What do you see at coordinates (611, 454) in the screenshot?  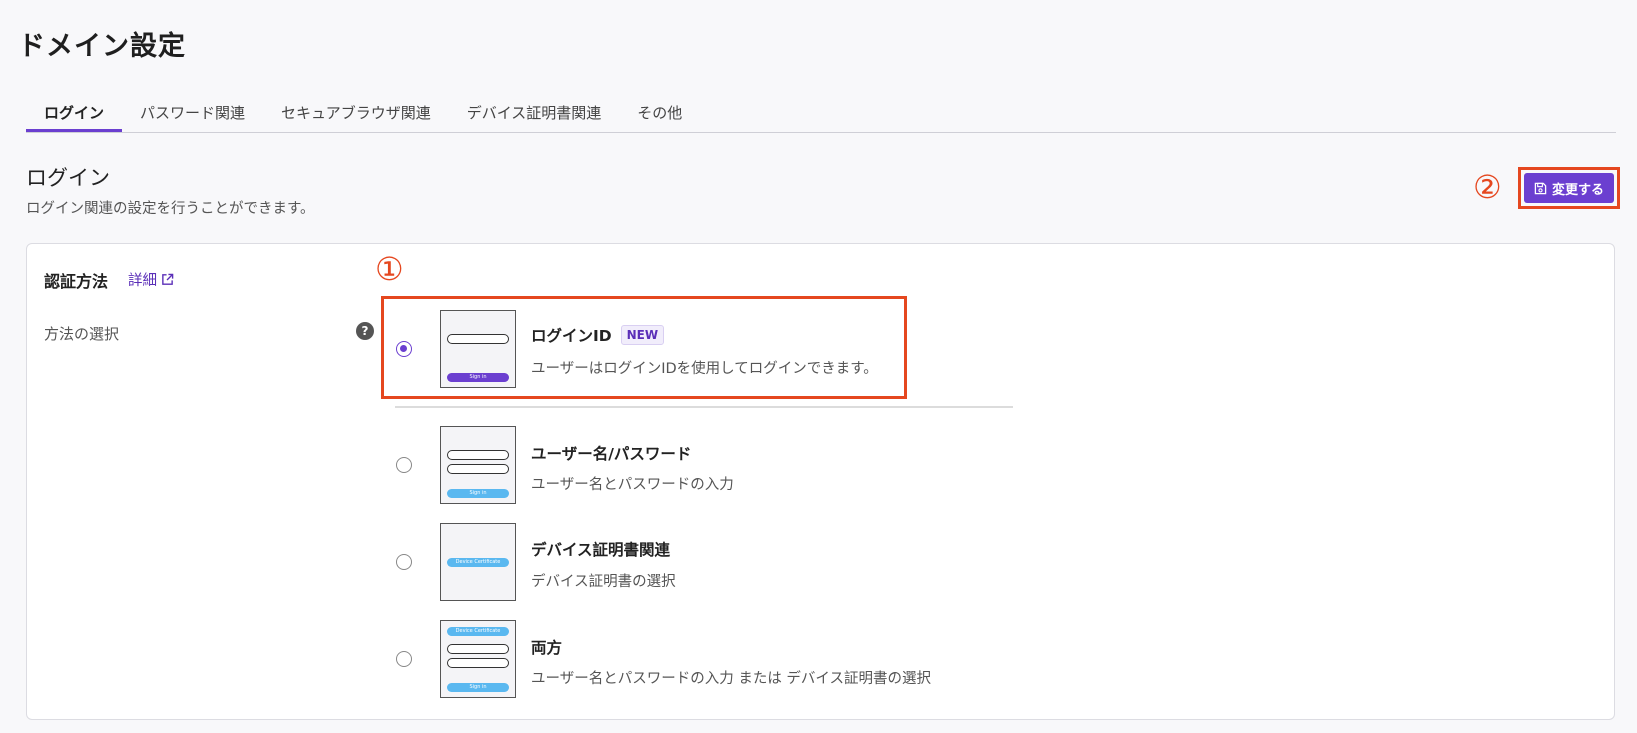 I see `option-title-username-password: ユーザー名/パスワード` at bounding box center [611, 454].